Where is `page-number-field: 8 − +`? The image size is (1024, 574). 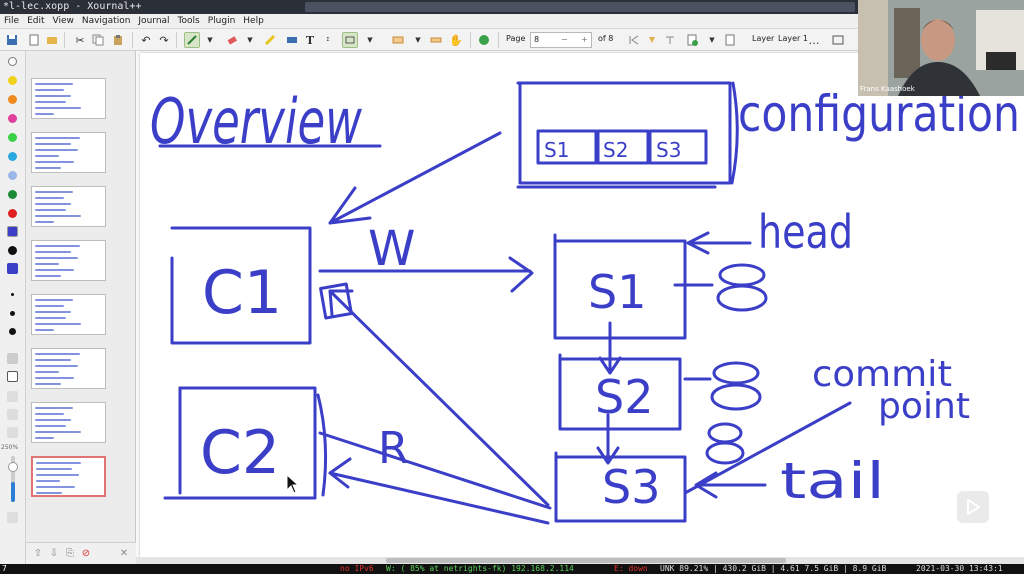
page-number-field: 8 − + is located at coordinates (561, 40).